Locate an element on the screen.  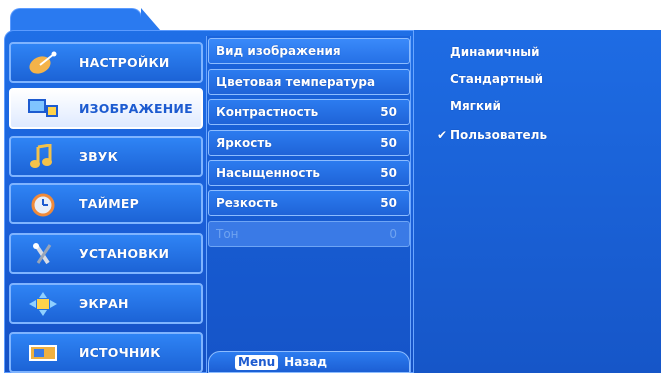
setting-label: Тон is located at coordinates (227, 234).